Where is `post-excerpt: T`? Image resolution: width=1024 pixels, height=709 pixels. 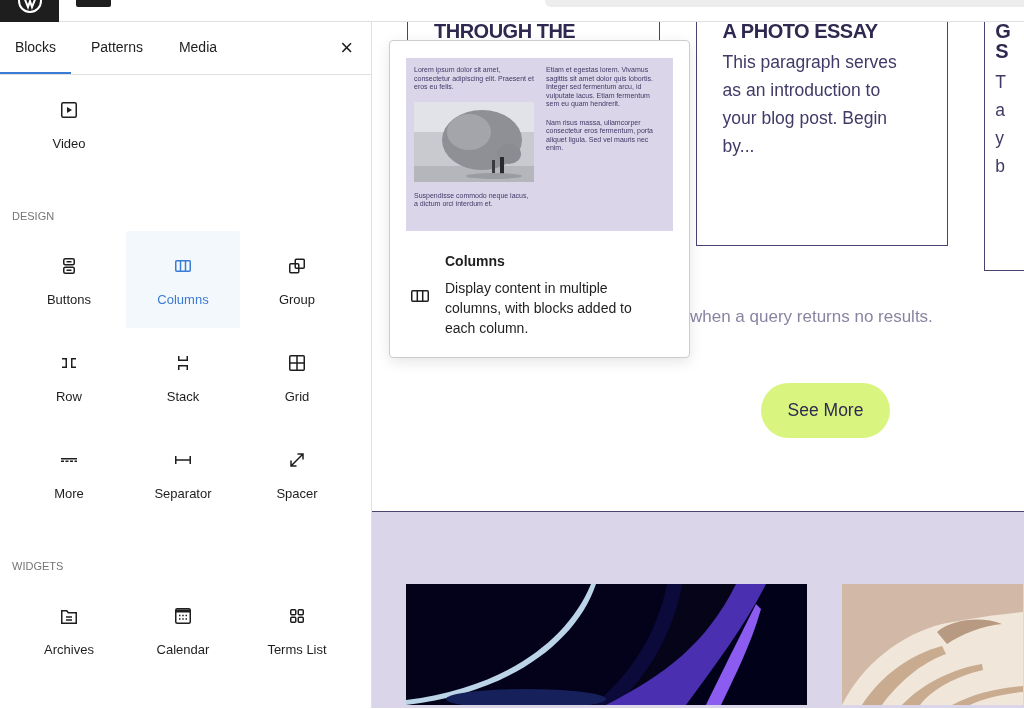 post-excerpt: T is located at coordinates (1001, 82).